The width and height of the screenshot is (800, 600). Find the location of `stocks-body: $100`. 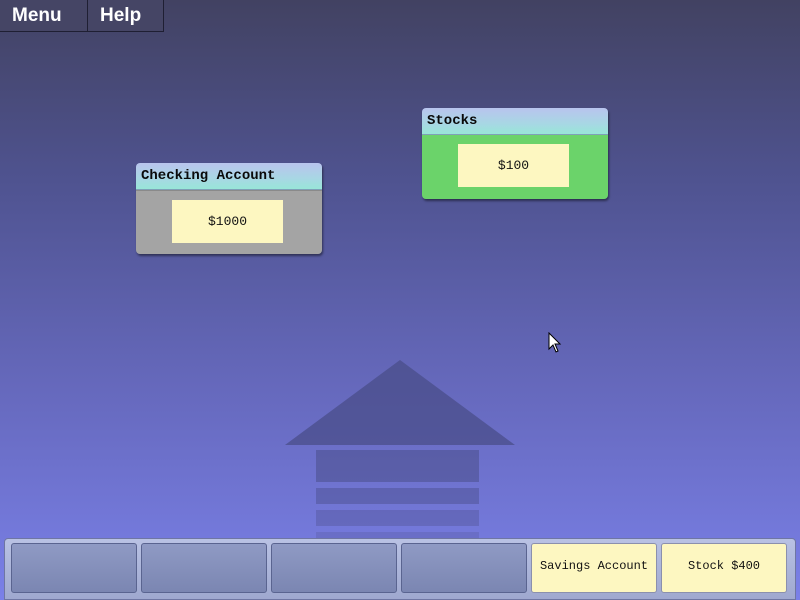

stocks-body: $100 is located at coordinates (515, 167).